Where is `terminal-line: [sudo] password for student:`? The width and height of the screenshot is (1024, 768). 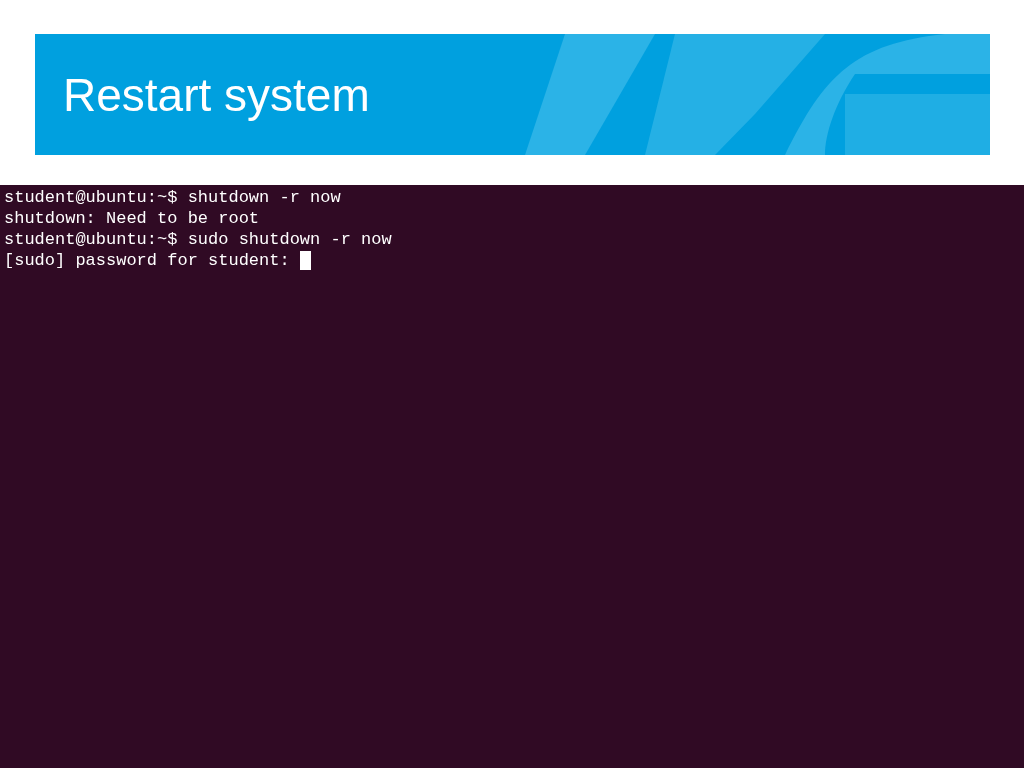
terminal-line: [sudo] password for student: is located at coordinates (147, 260).